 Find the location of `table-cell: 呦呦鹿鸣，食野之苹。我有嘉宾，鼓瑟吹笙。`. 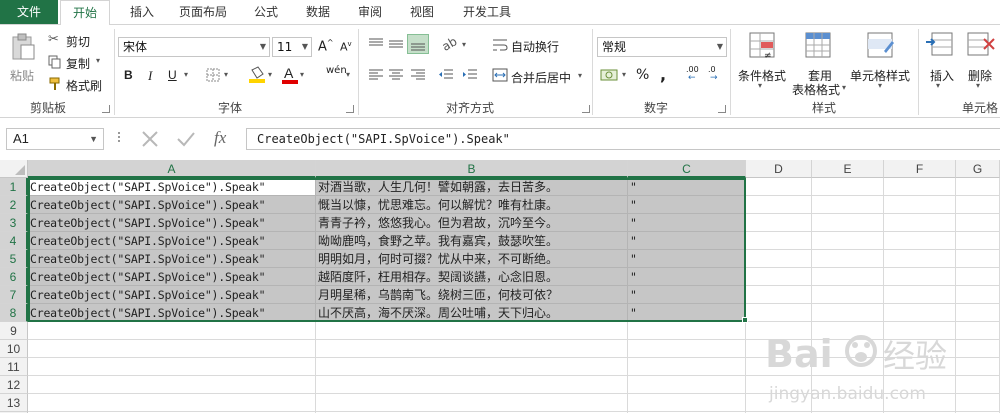

table-cell: 呦呦鹿鸣，食野之苹。我有嘉宾，鼓瑟吹笙。 is located at coordinates (472, 241).